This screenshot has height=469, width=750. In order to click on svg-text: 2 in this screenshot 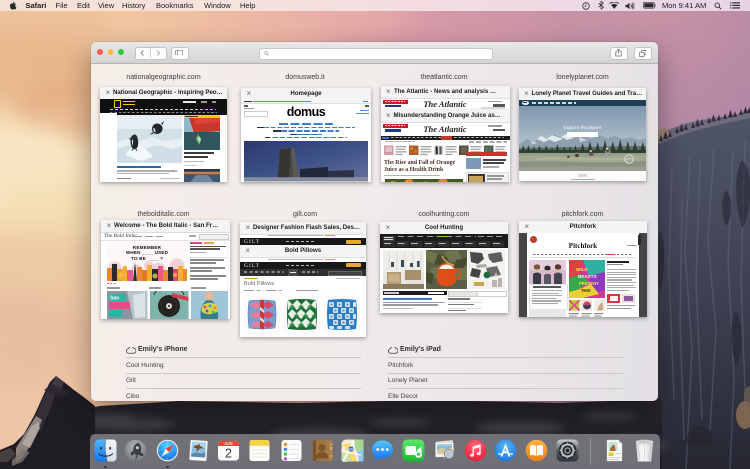, I will do `click(228, 453)`.